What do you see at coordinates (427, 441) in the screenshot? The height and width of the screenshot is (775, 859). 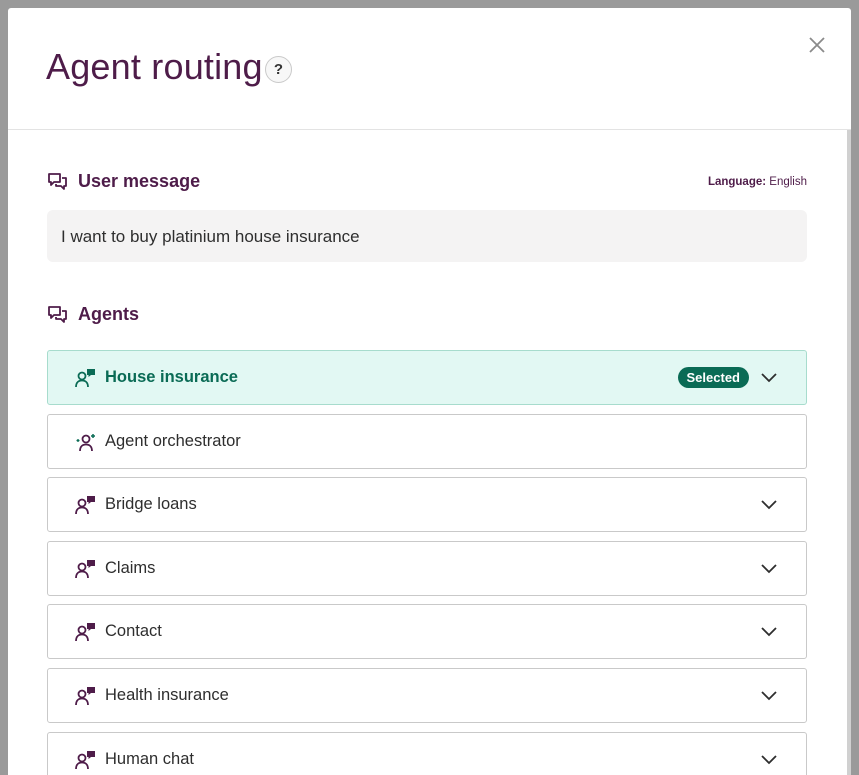 I see `agent-item-agent-orchestrator: Agent orchestrator` at bounding box center [427, 441].